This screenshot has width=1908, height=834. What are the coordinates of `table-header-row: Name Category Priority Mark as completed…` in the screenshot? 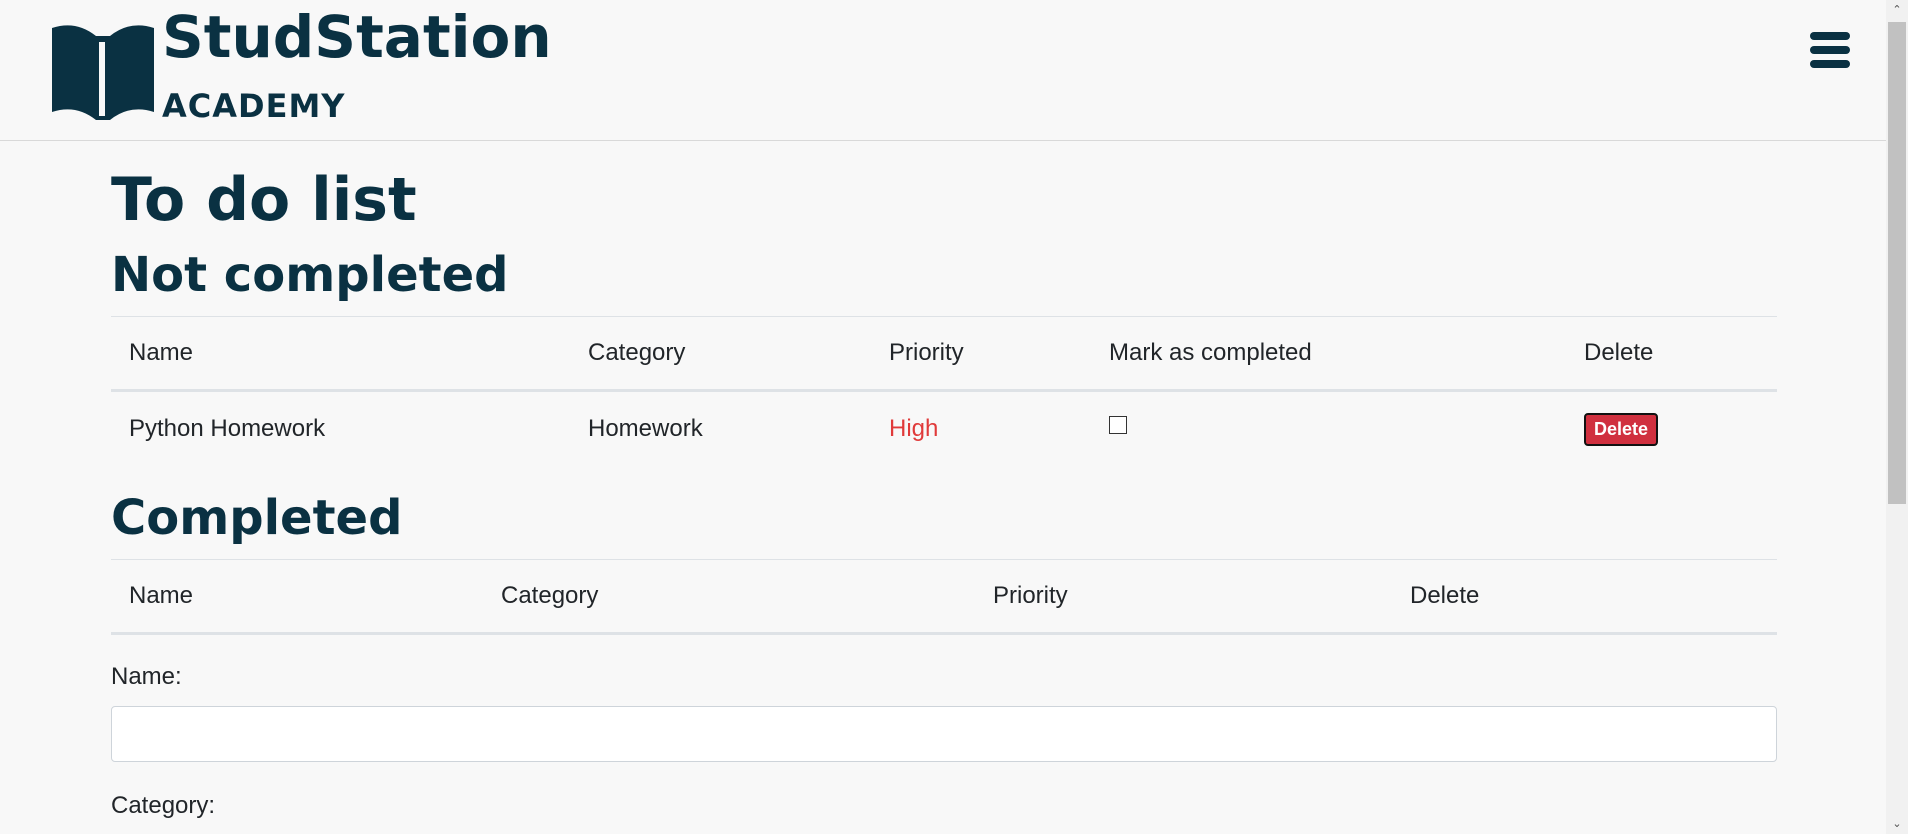 It's located at (944, 354).